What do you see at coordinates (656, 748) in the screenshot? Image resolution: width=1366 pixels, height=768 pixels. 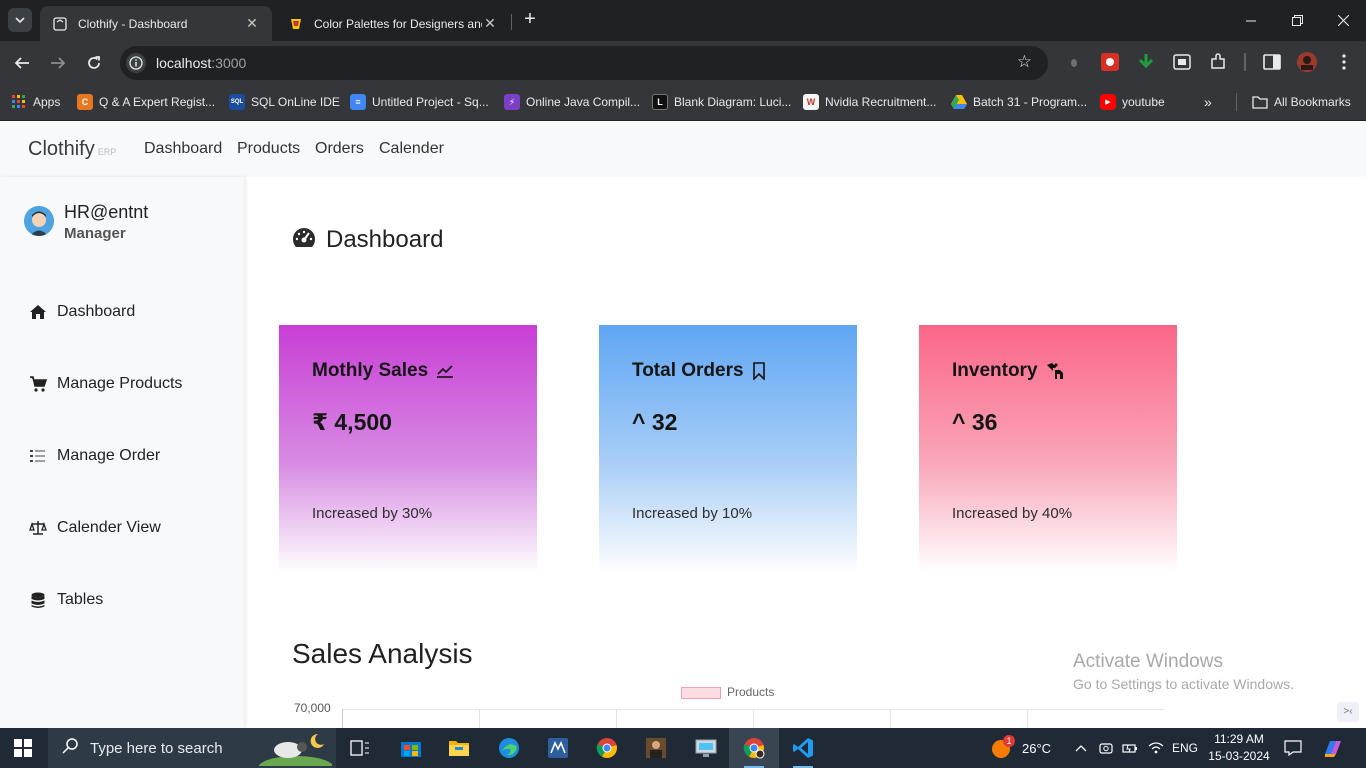 I see `photo-app-icon` at bounding box center [656, 748].